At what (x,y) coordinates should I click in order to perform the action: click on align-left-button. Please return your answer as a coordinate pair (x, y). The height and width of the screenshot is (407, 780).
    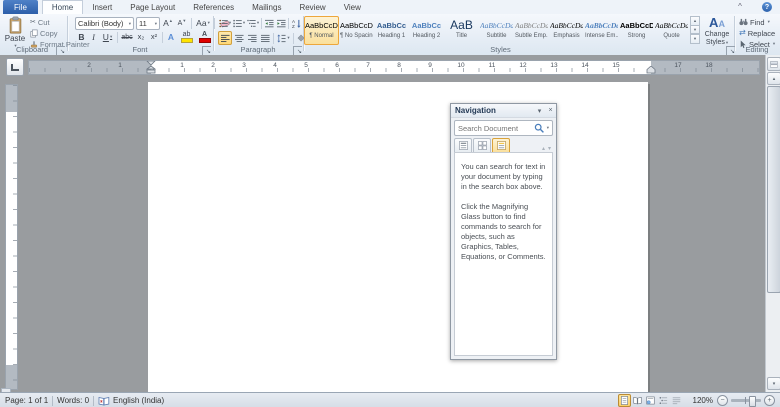
    Looking at the image, I should click on (225, 38).